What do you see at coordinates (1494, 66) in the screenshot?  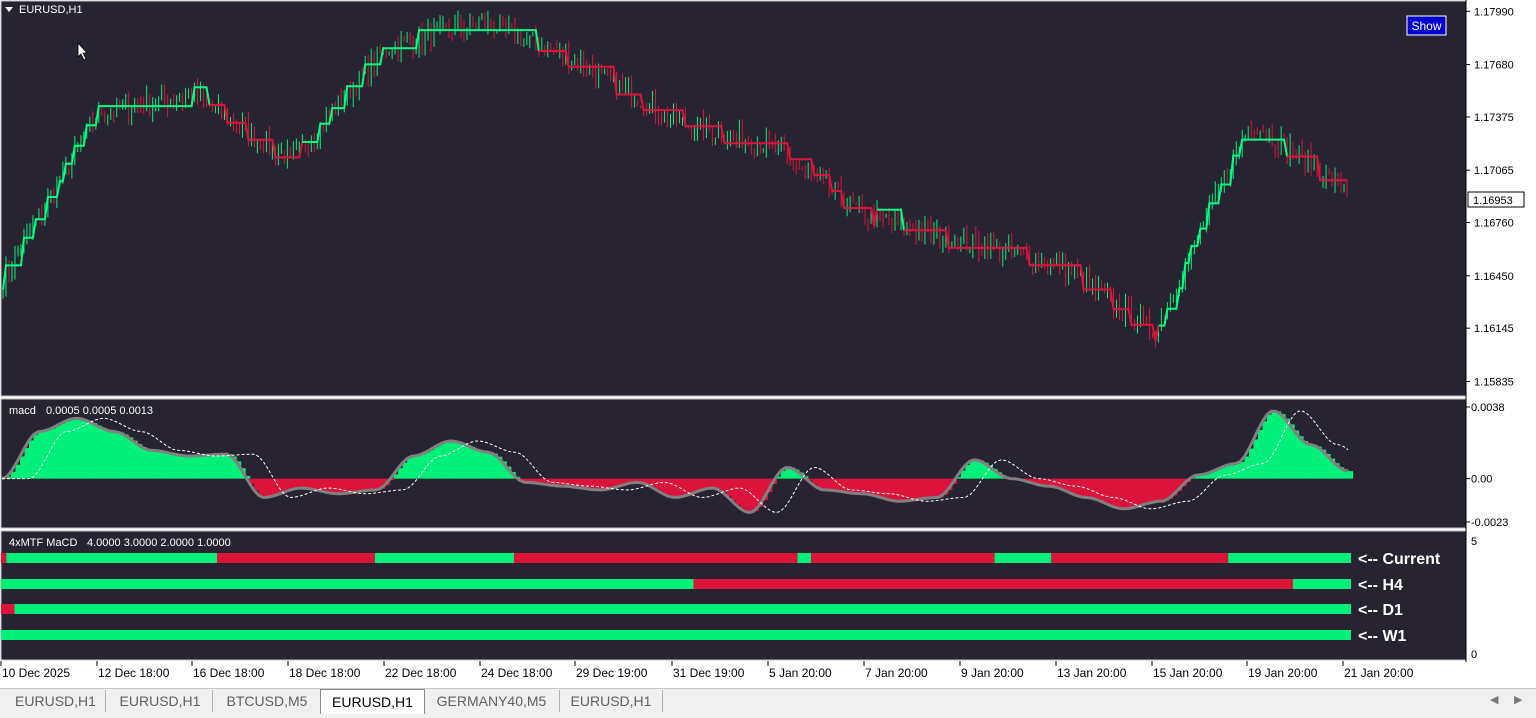 I see `price-level-label: 1.17680` at bounding box center [1494, 66].